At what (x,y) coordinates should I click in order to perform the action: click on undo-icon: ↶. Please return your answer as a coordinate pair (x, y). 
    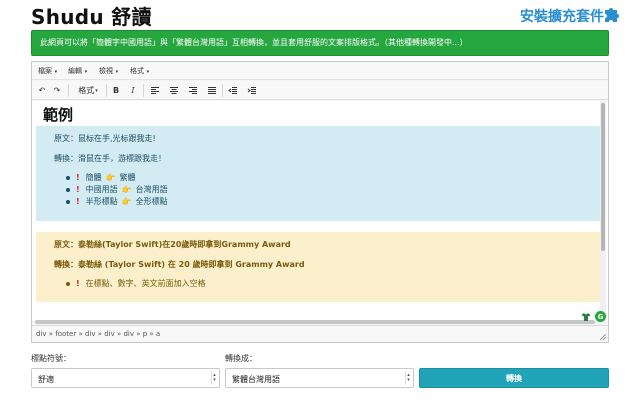
    Looking at the image, I should click on (42, 90).